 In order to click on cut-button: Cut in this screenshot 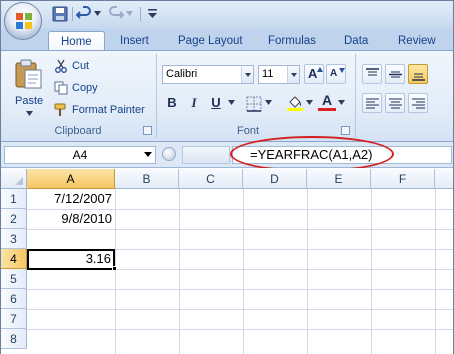, I will do `click(104, 66)`.